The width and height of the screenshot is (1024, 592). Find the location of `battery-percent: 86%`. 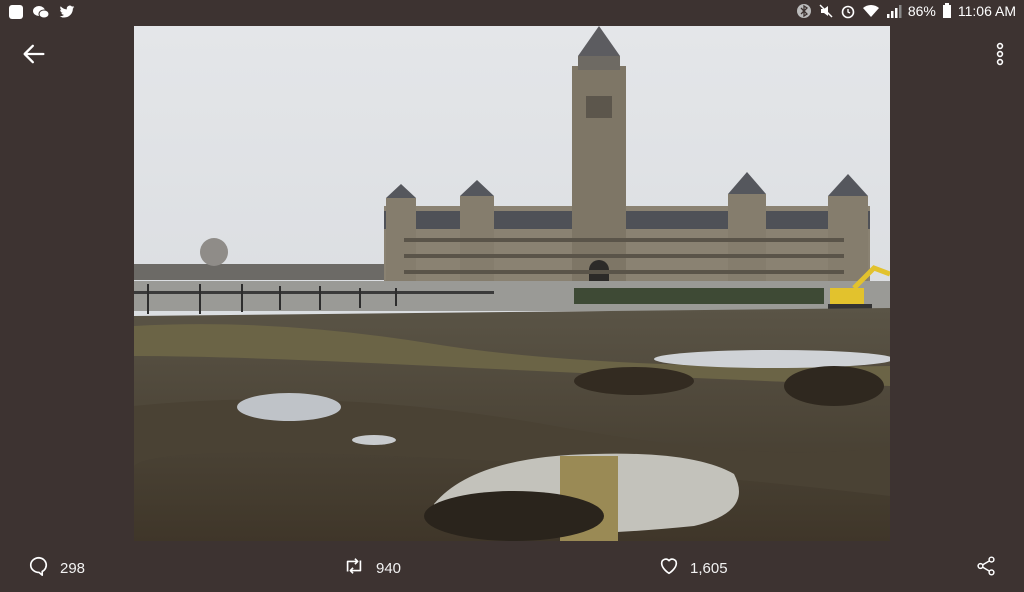

battery-percent: 86% is located at coordinates (921, 11).